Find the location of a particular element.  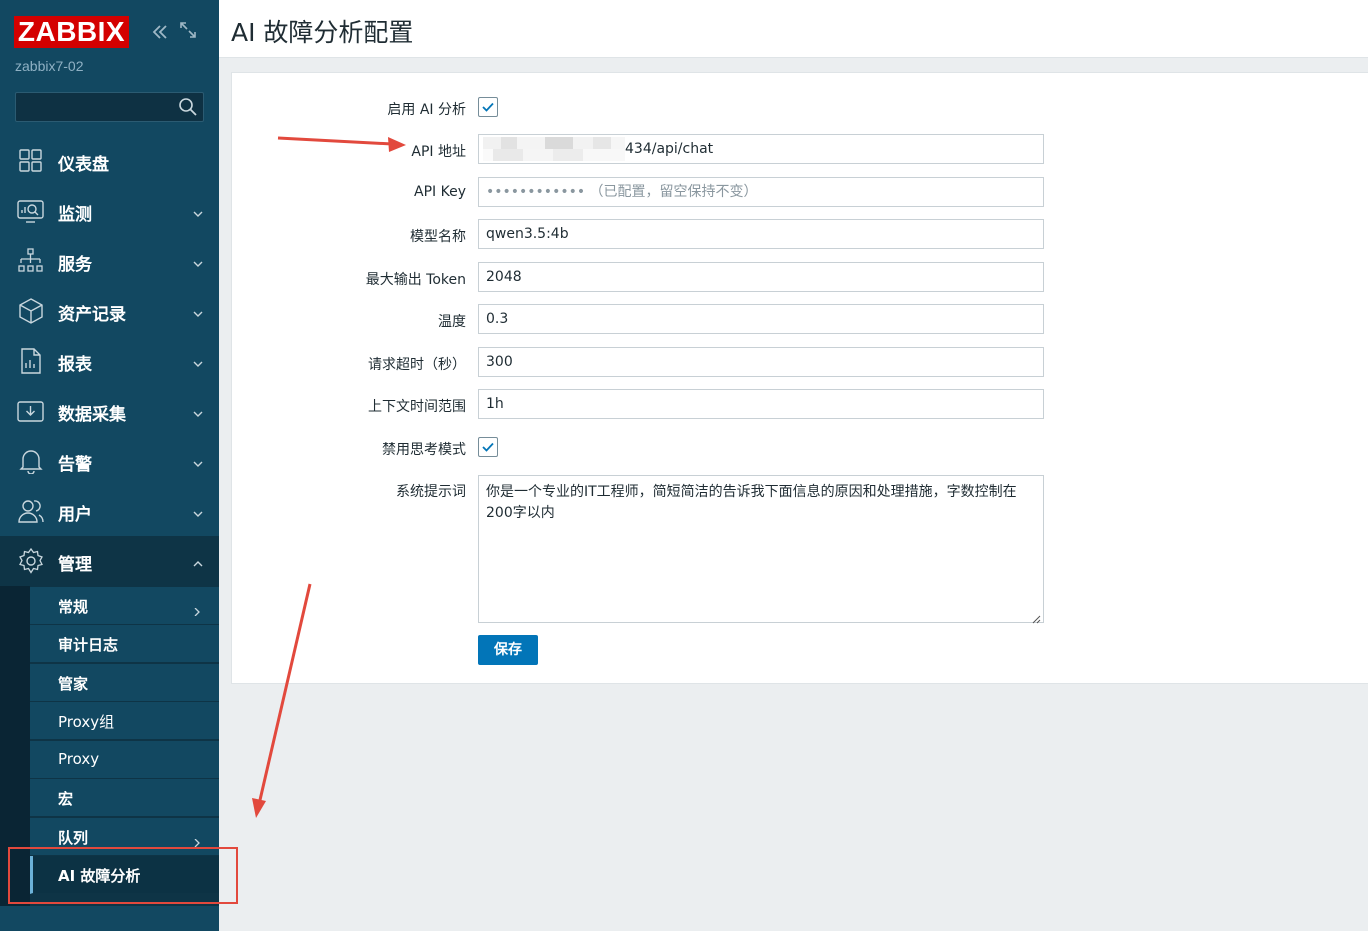

sub-item-general: 常规 is located at coordinates (124, 606).